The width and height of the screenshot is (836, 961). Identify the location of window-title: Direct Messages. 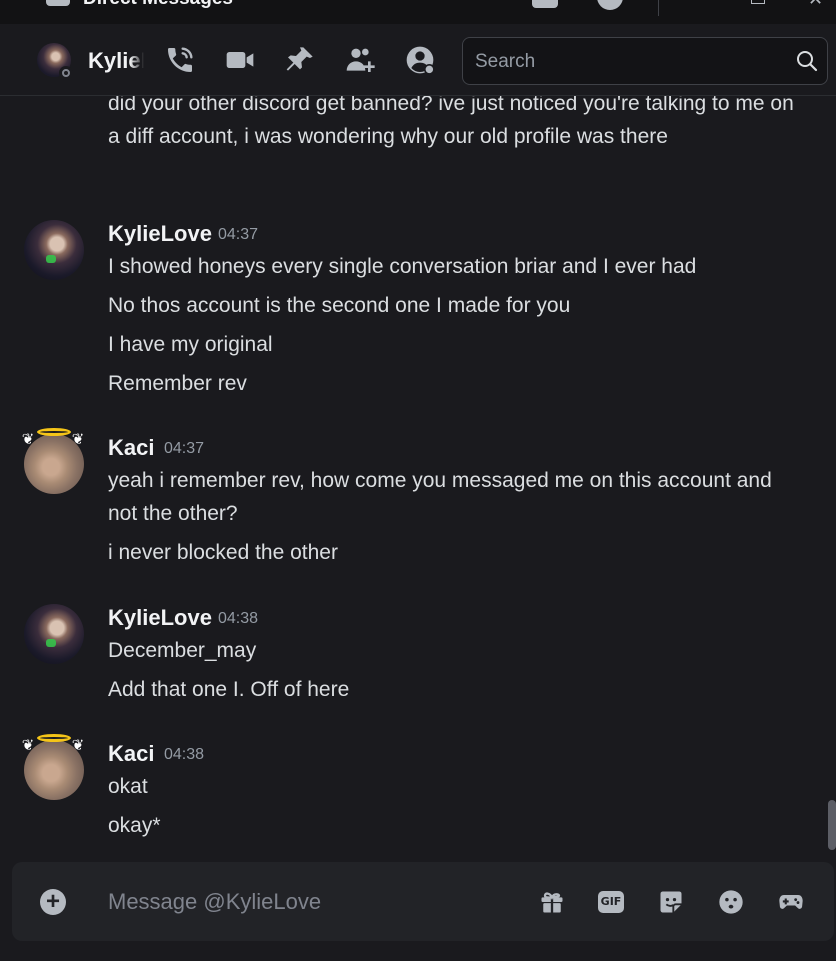
(158, 5).